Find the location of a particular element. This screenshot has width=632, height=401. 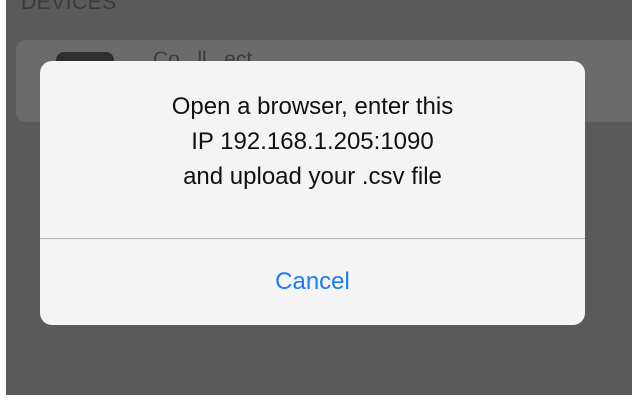

alert-message-line-2: IP 192.168.1.205:1090 is located at coordinates (312, 141).